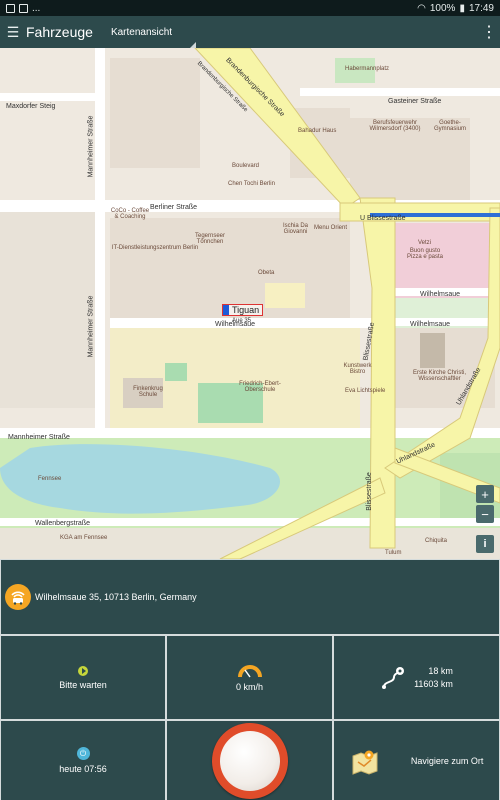 The height and width of the screenshot is (800, 500). What do you see at coordinates (415, 101) in the screenshot?
I see `street-label: Gasteiner Straße` at bounding box center [415, 101].